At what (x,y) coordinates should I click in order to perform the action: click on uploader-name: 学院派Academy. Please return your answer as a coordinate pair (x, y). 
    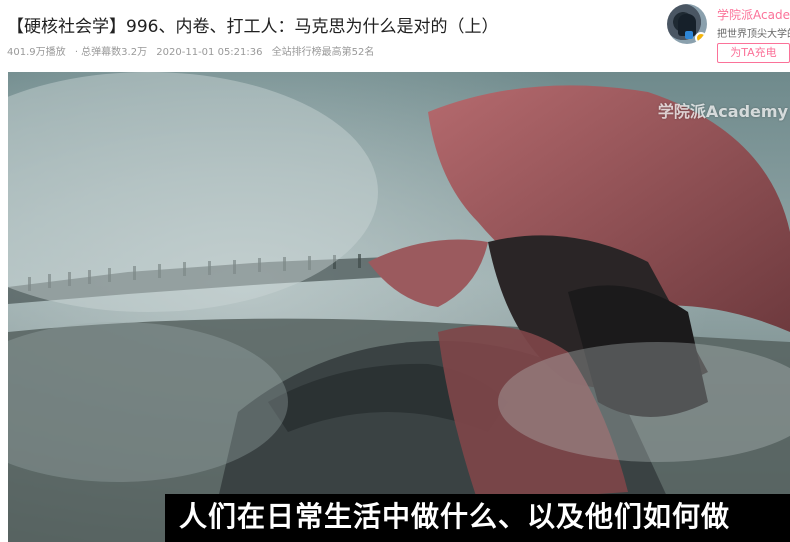
    Looking at the image, I should click on (753, 14).